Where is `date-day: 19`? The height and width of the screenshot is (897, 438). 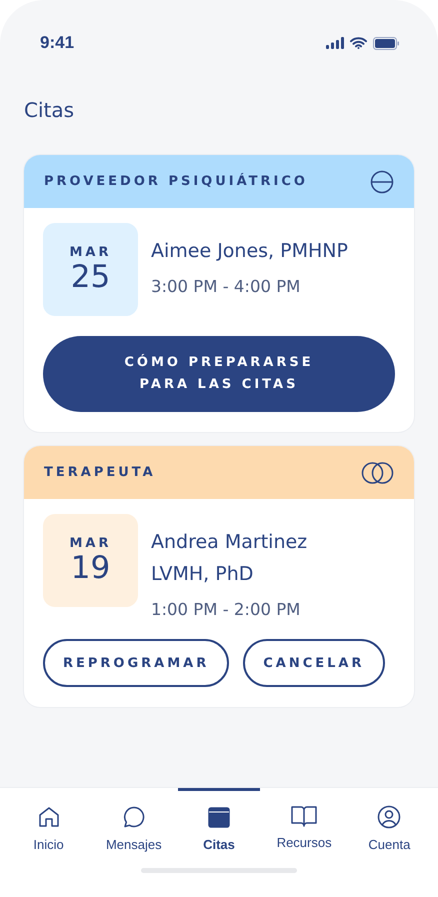 date-day: 19 is located at coordinates (90, 568).